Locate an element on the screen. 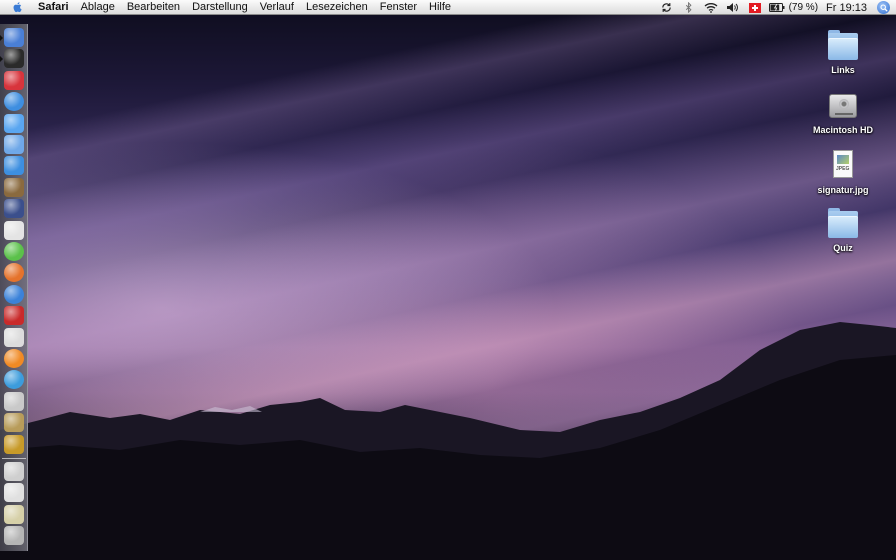  menu-darstellung: Darstellung is located at coordinates (220, 7).